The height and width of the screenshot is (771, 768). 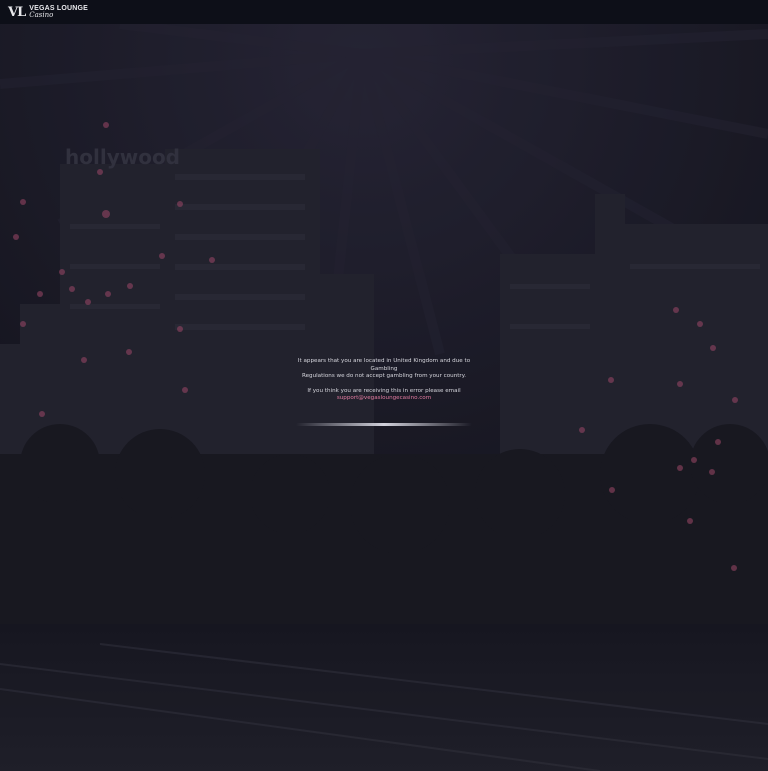 I want to click on notice-spacer, so click(x=384, y=384).